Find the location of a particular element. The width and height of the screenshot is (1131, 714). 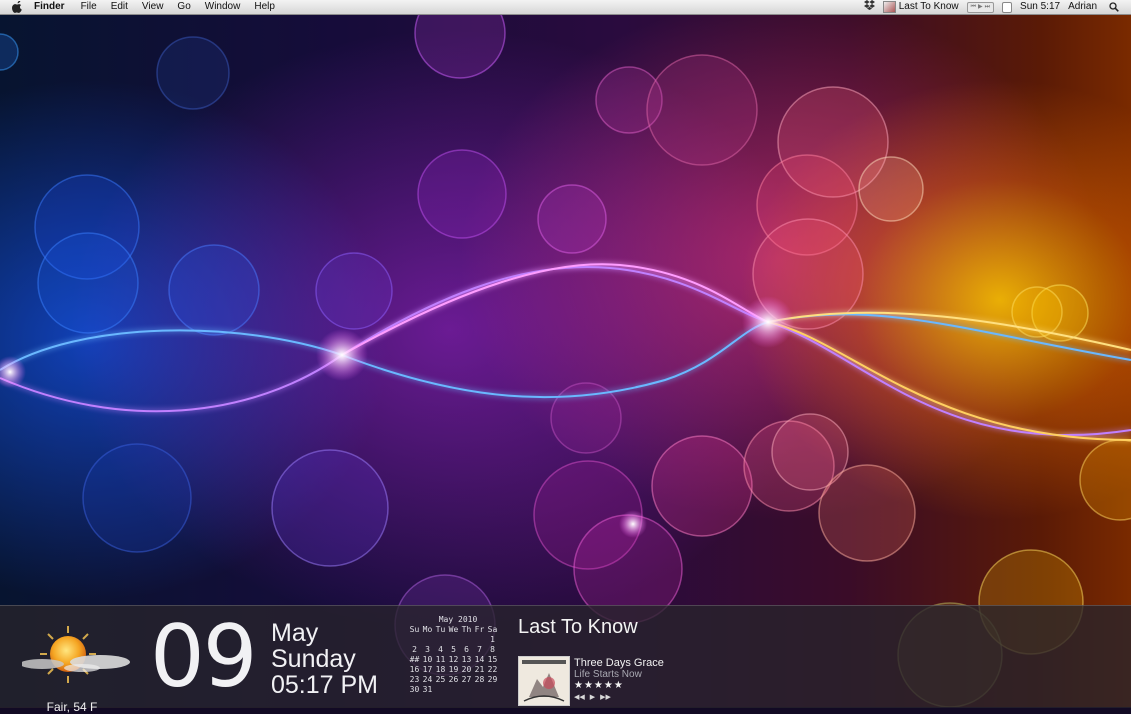

menu-view: View is located at coordinates (153, 7).